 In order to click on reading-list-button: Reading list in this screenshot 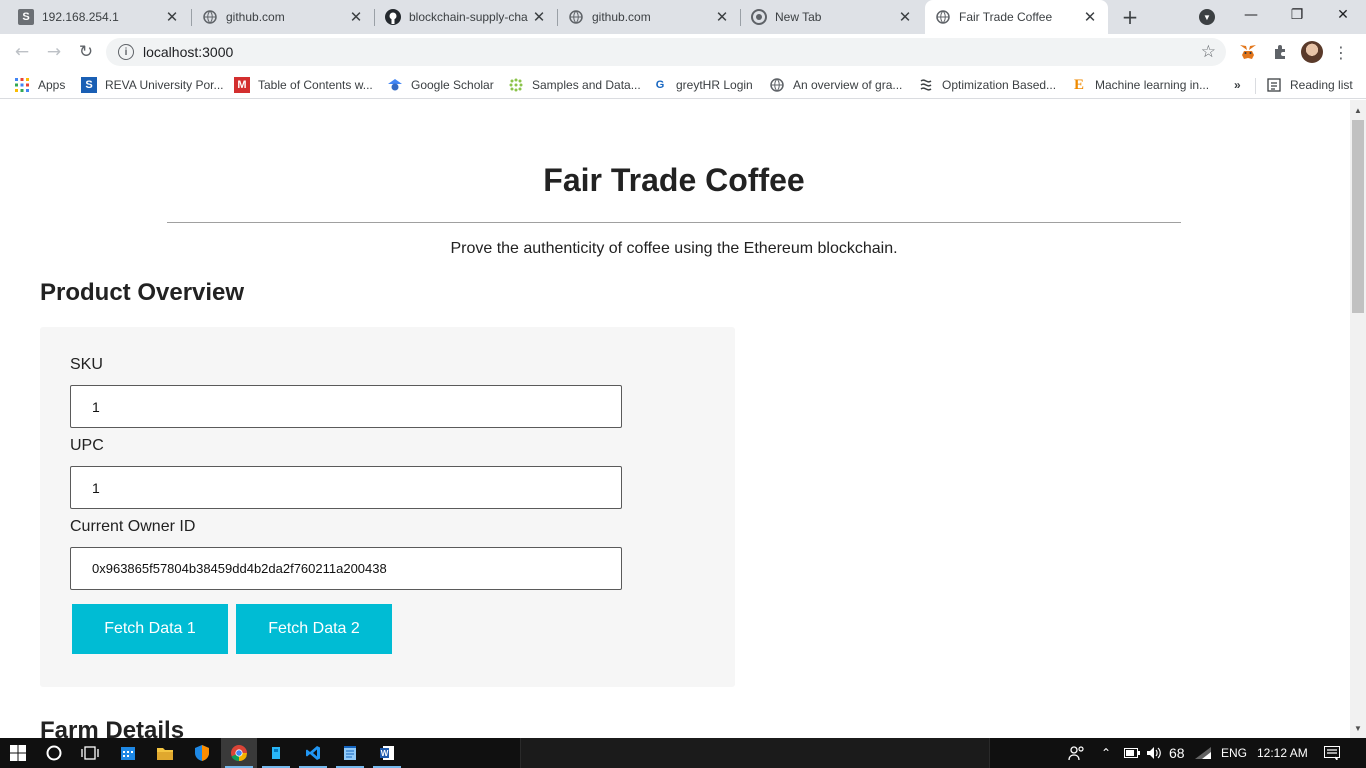, I will do `click(1309, 85)`.